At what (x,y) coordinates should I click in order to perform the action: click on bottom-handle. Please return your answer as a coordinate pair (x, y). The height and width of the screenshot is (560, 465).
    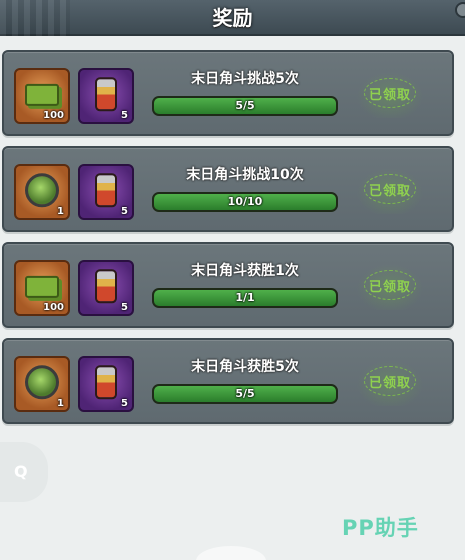
    Looking at the image, I should click on (231, 553).